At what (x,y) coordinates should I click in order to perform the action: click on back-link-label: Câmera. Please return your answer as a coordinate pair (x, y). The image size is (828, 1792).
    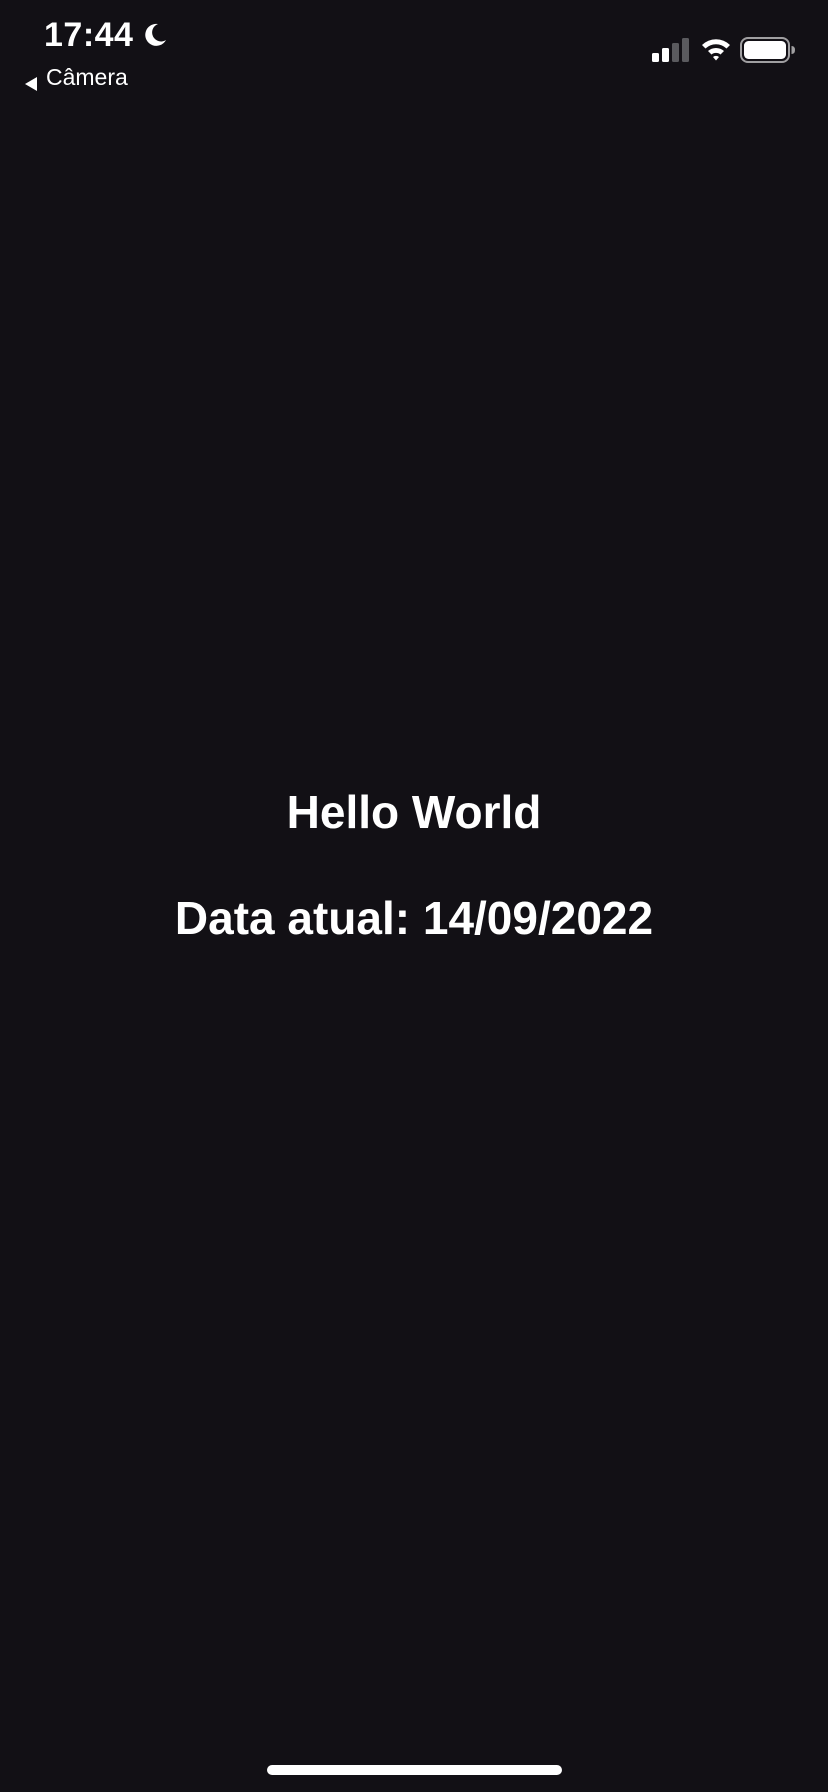
    Looking at the image, I should click on (87, 77).